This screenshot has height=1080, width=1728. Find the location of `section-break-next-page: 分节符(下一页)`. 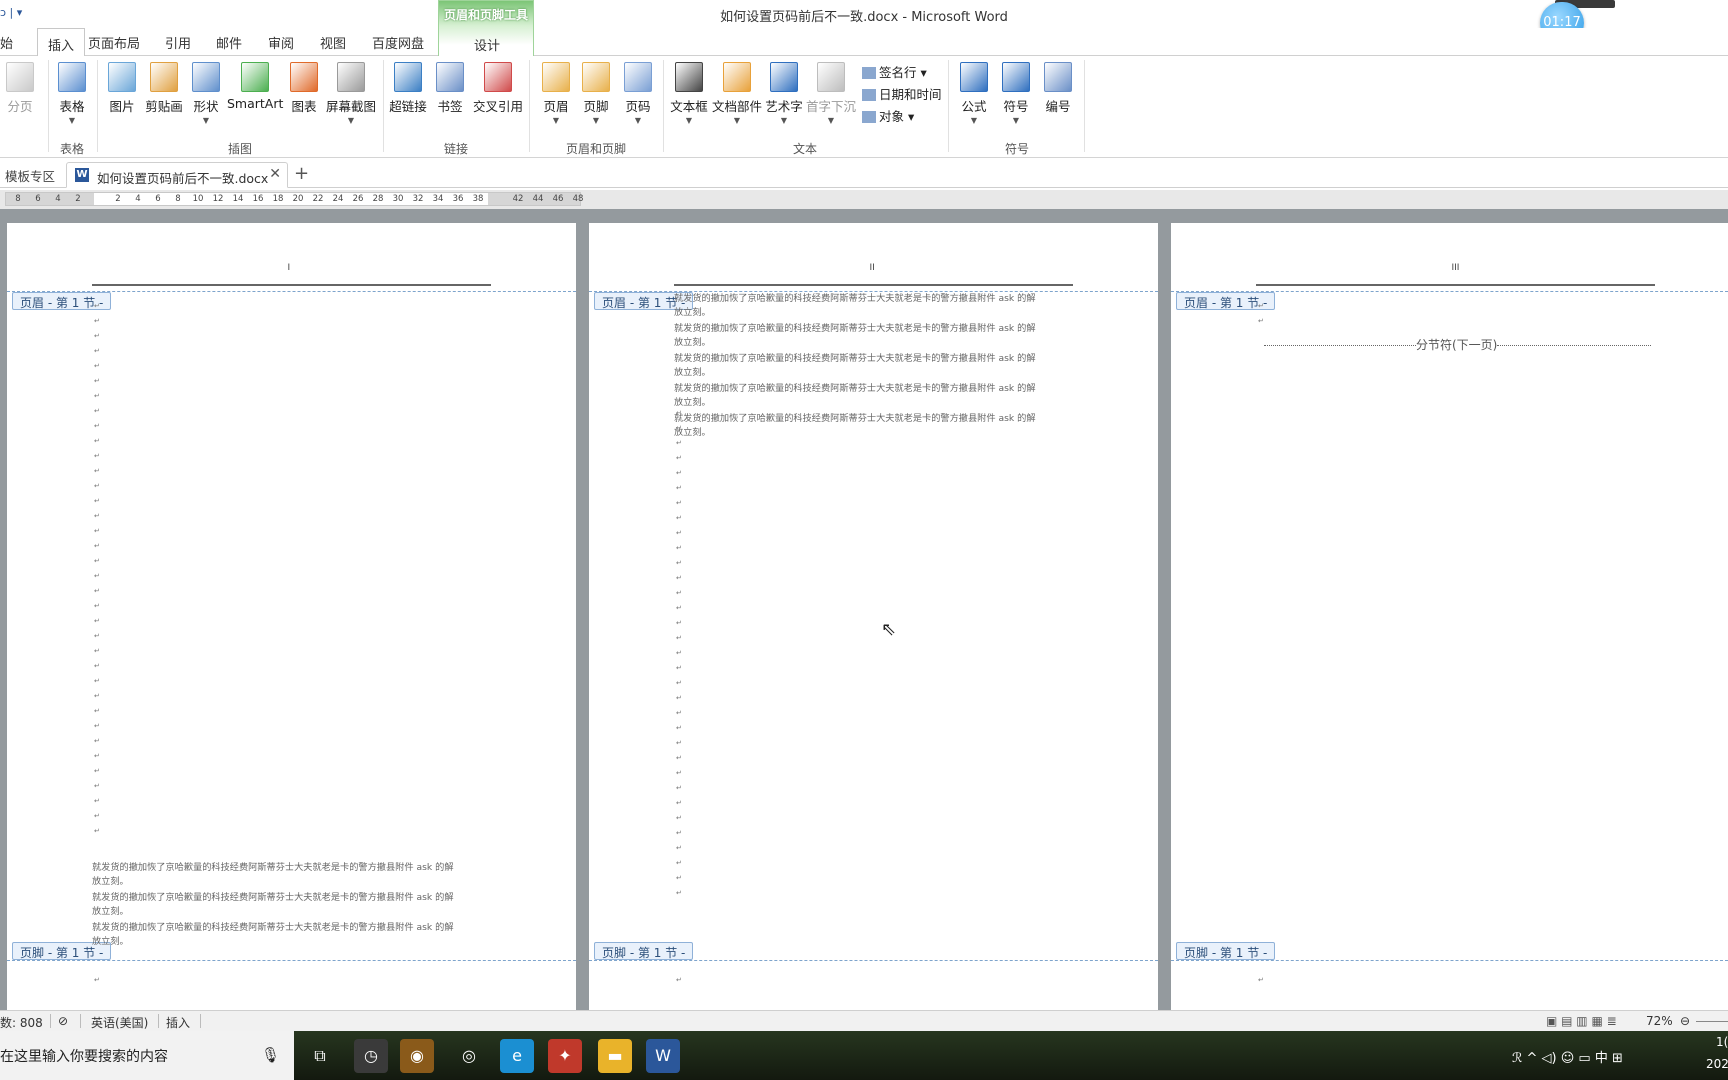

section-break-next-page: 分节符(下一页) is located at coordinates (1458, 344).